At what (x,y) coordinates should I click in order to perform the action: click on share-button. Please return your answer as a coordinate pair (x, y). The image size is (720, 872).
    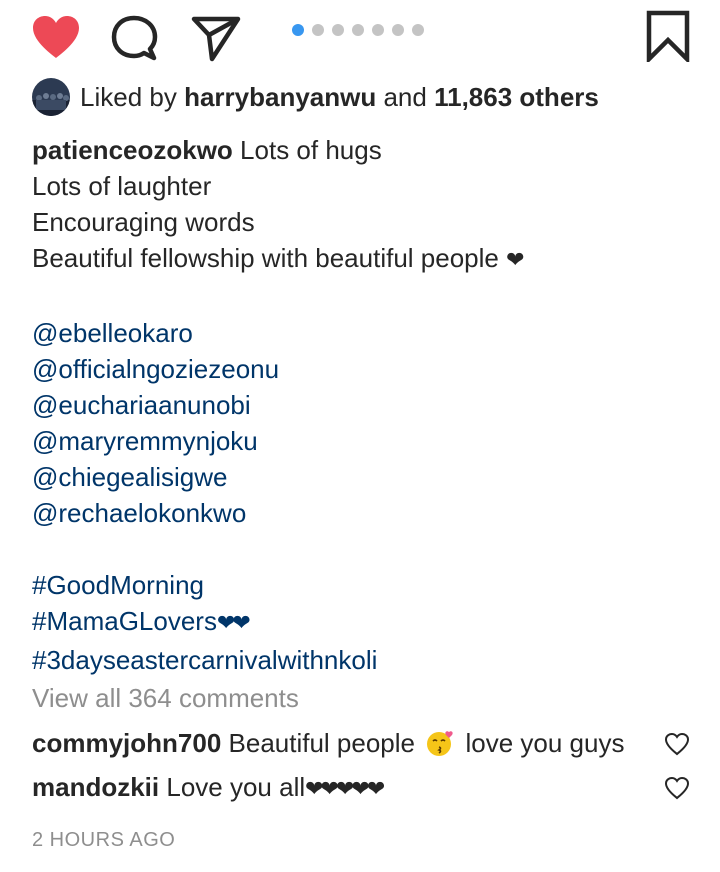
    Looking at the image, I should click on (216, 38).